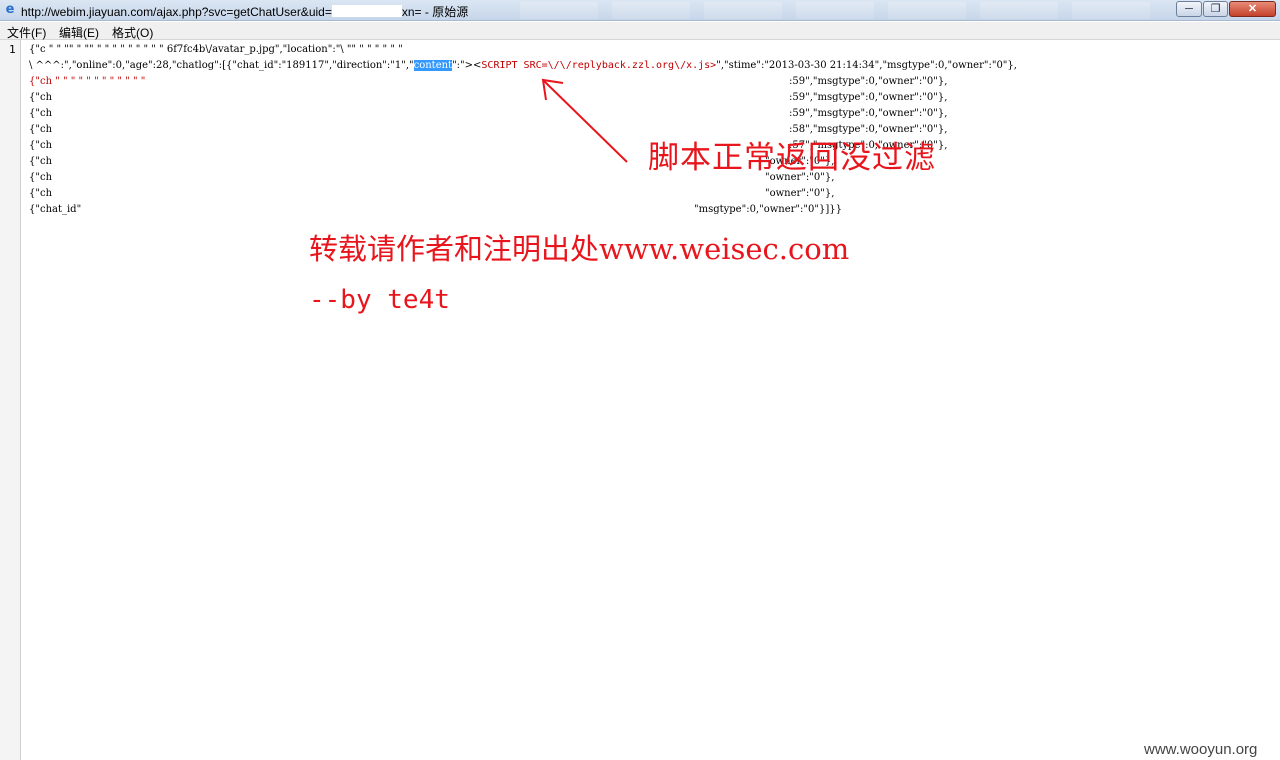 The image size is (1280, 760). What do you see at coordinates (1215, 9) in the screenshot?
I see `maximize-button: ❐` at bounding box center [1215, 9].